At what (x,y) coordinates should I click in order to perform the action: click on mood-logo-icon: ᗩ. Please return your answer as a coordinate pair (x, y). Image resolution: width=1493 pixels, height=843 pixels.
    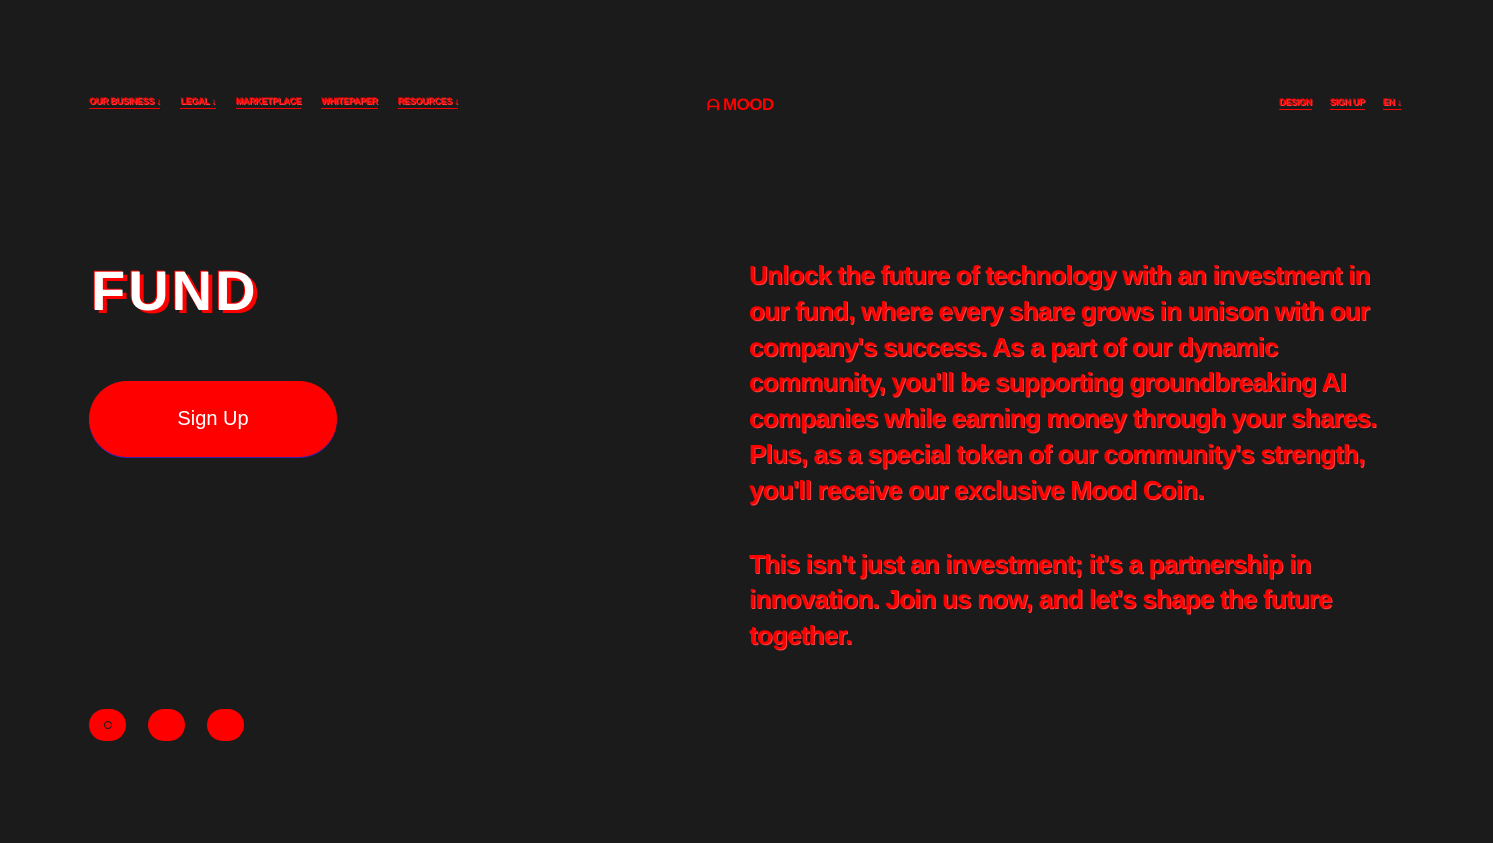
    Looking at the image, I should click on (713, 105).